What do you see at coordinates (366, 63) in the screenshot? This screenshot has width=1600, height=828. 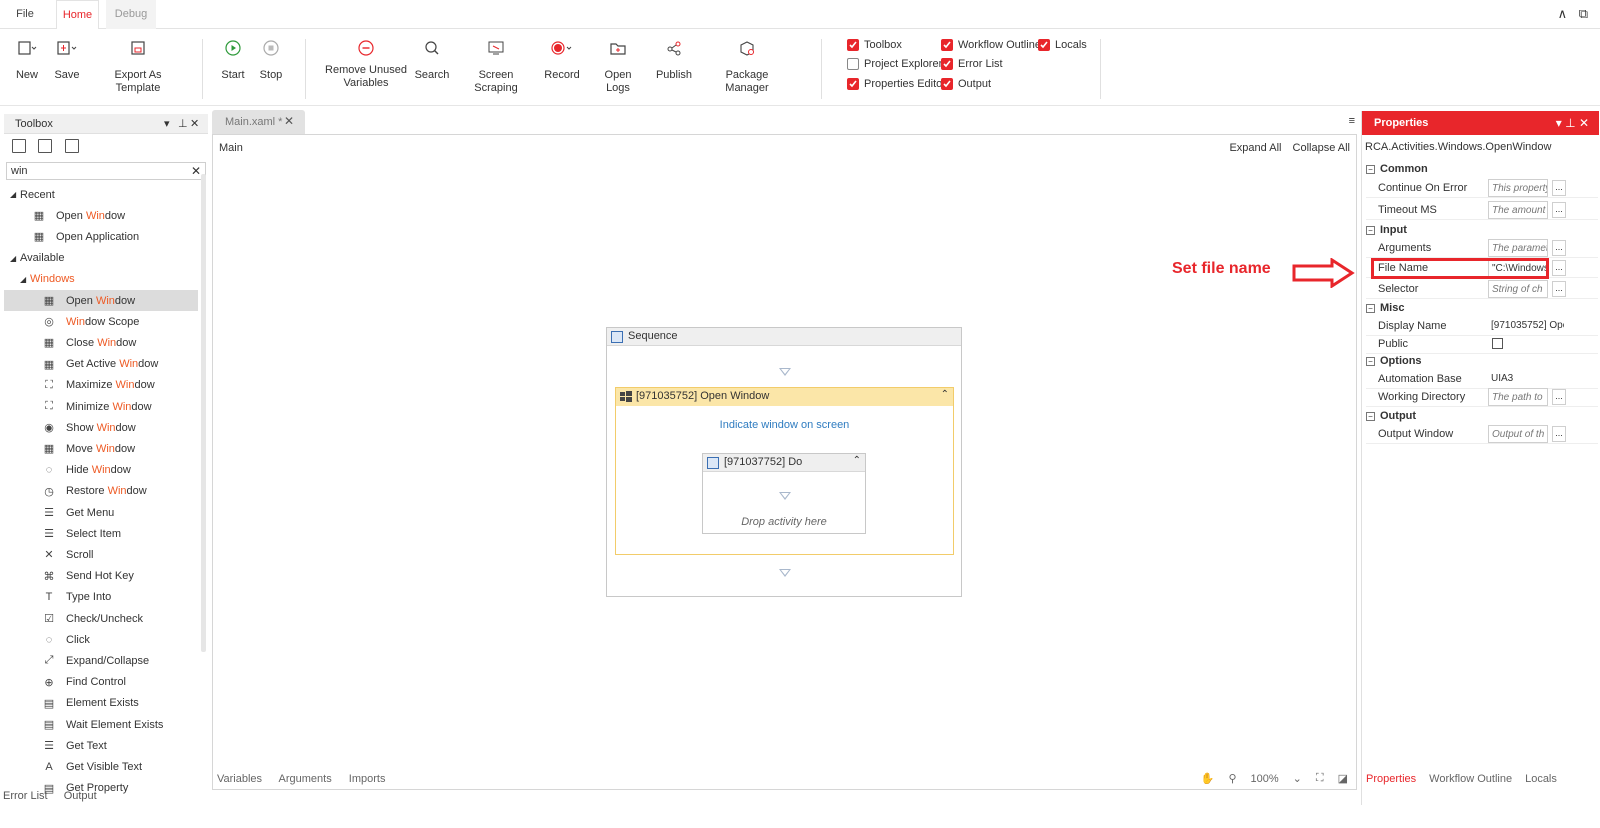 I see `remove-unused-variables-button: Remove Unused Variables` at bounding box center [366, 63].